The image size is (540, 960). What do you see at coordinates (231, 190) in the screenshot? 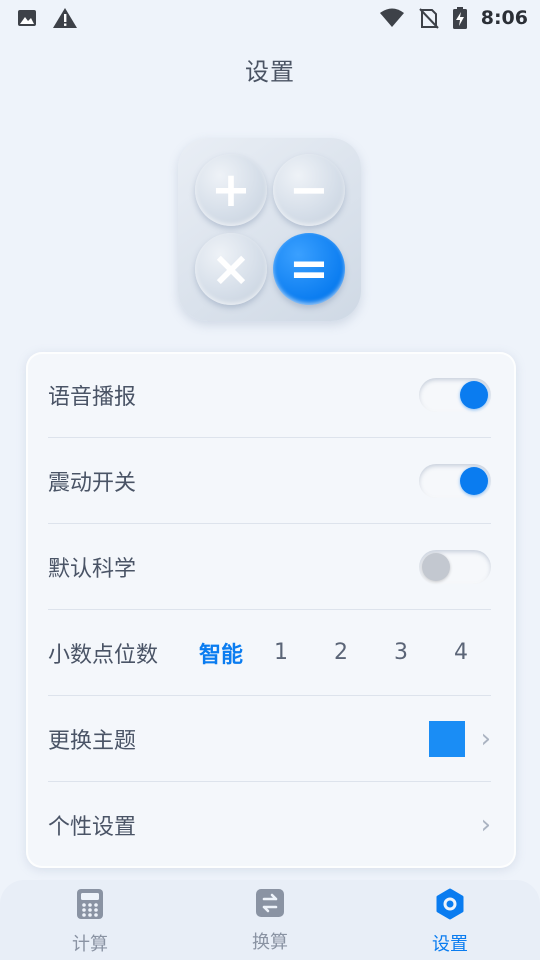
I see `logo-plus: +` at bounding box center [231, 190].